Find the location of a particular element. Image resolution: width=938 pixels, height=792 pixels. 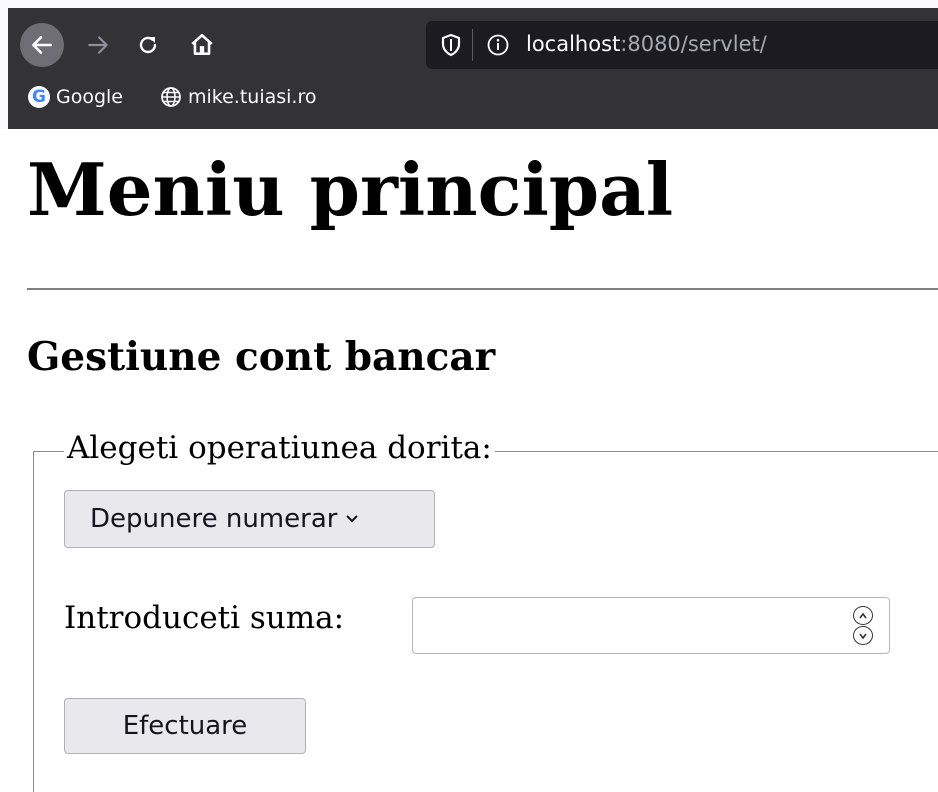

window-top-border is located at coordinates (469, 4).